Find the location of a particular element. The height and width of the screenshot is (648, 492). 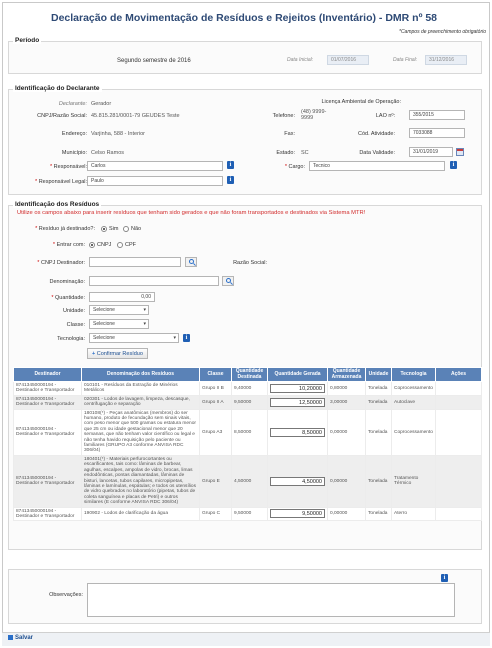

periodo-legend: Período is located at coordinates (27, 40).